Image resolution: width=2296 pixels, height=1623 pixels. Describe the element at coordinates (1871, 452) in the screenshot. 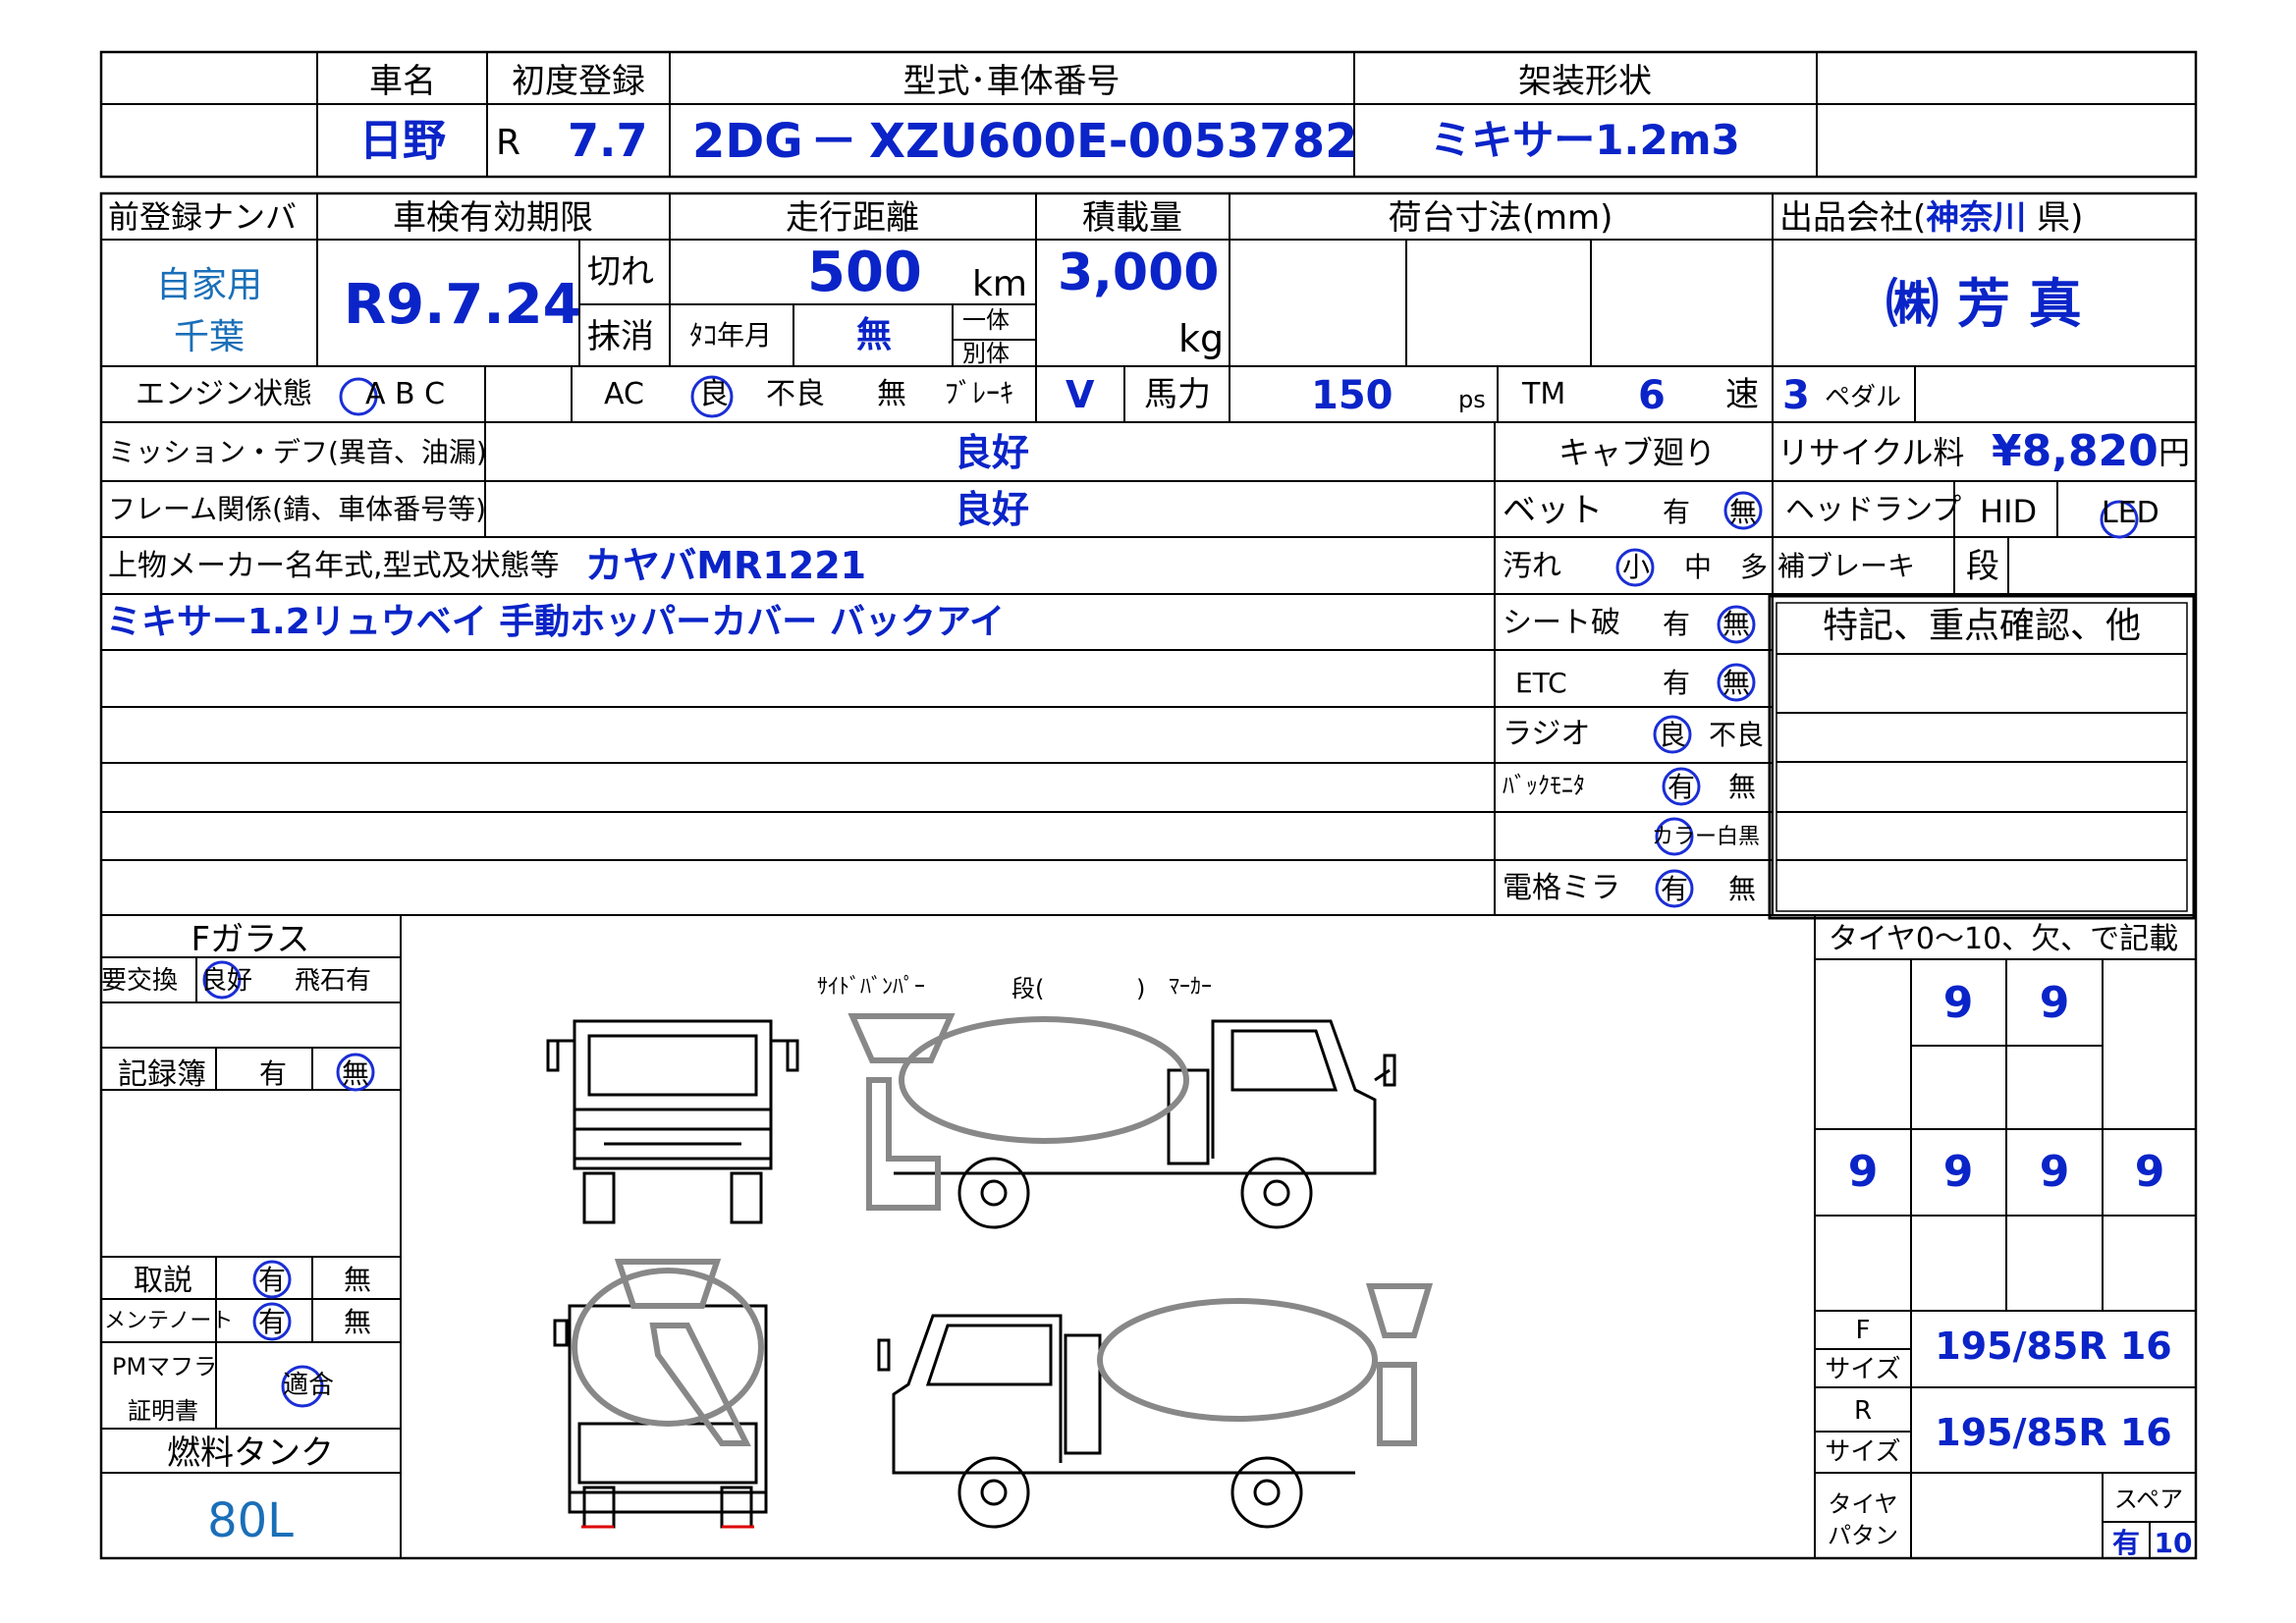

I see `recycle-label: リサイクル料` at that location.